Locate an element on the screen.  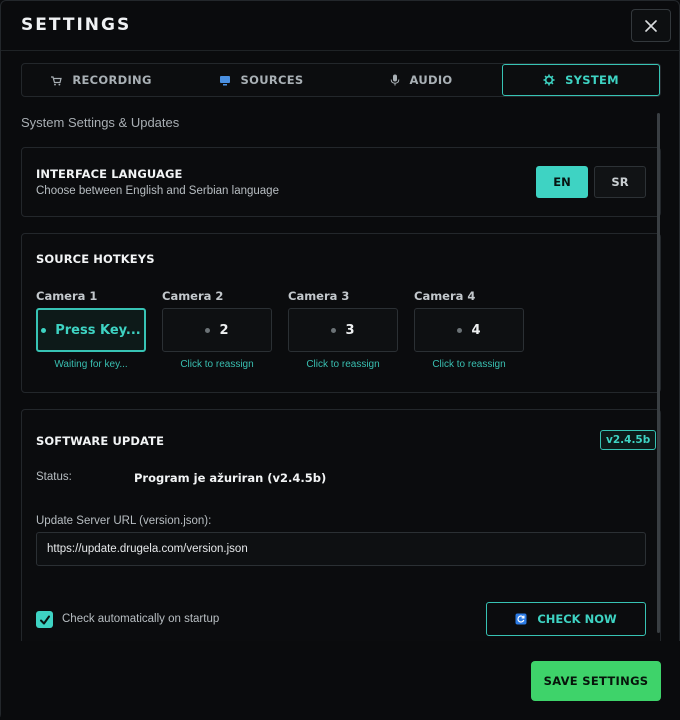
camera-3-hotkey-value: 3 is located at coordinates (350, 330).